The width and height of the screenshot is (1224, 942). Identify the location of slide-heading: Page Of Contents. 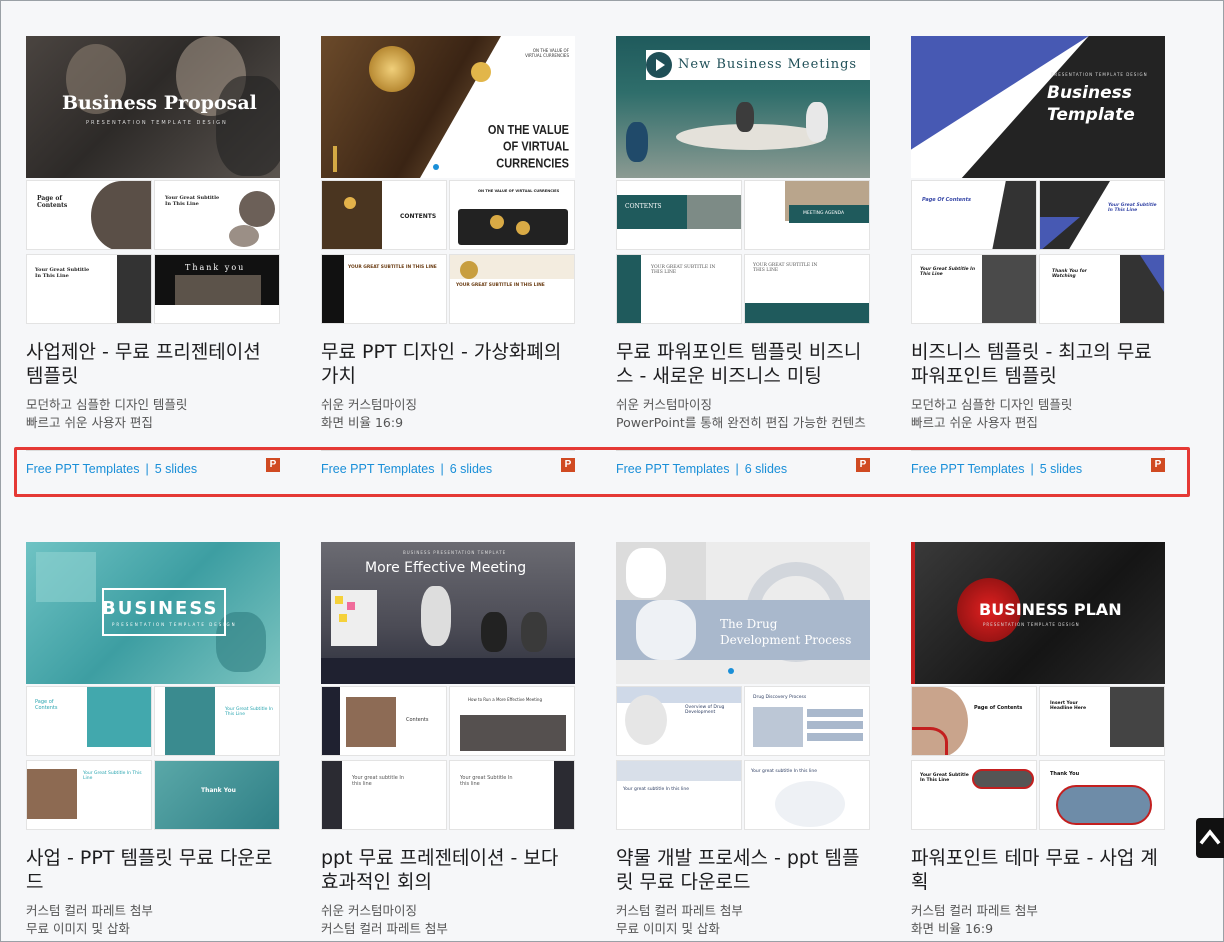
(946, 200).